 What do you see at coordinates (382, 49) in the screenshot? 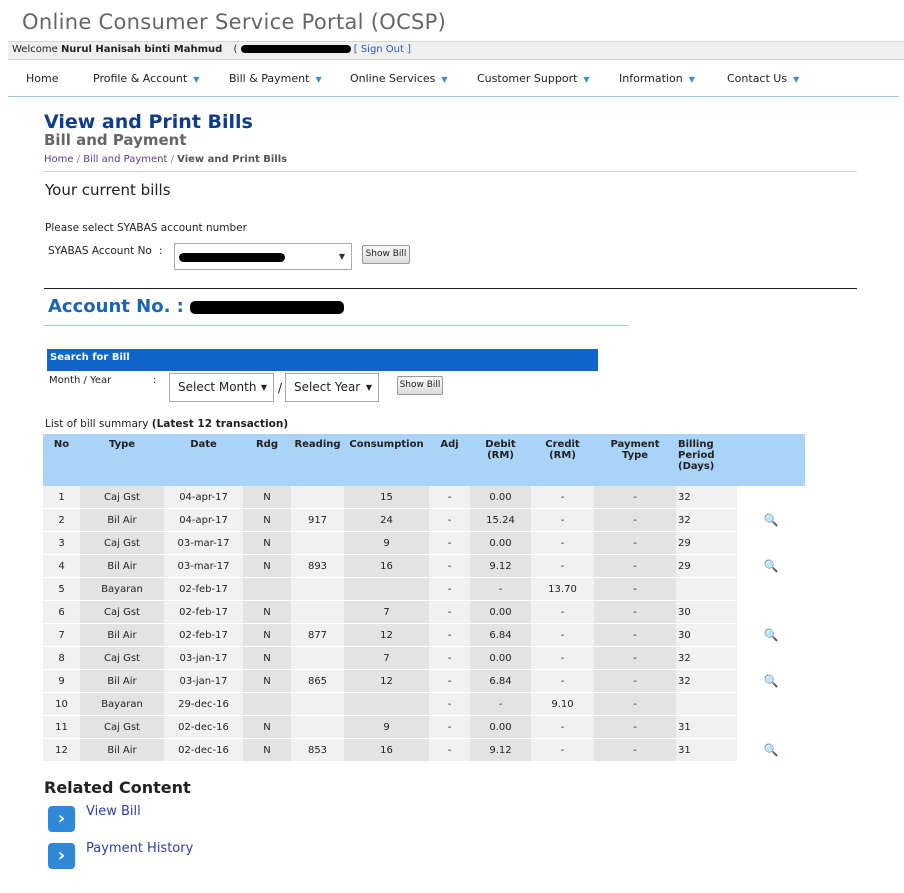
I see `sign-out-link: [ Sign Out ]` at bounding box center [382, 49].